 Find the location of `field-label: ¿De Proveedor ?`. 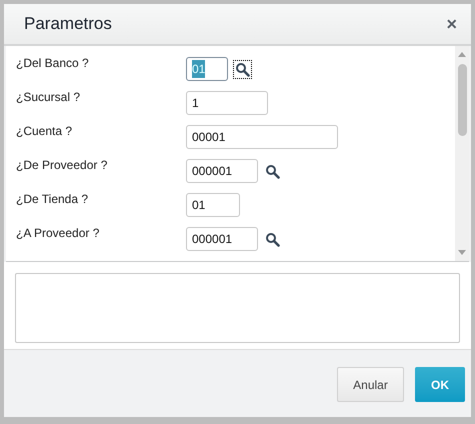

field-label: ¿De Proveedor ? is located at coordinates (62, 165).